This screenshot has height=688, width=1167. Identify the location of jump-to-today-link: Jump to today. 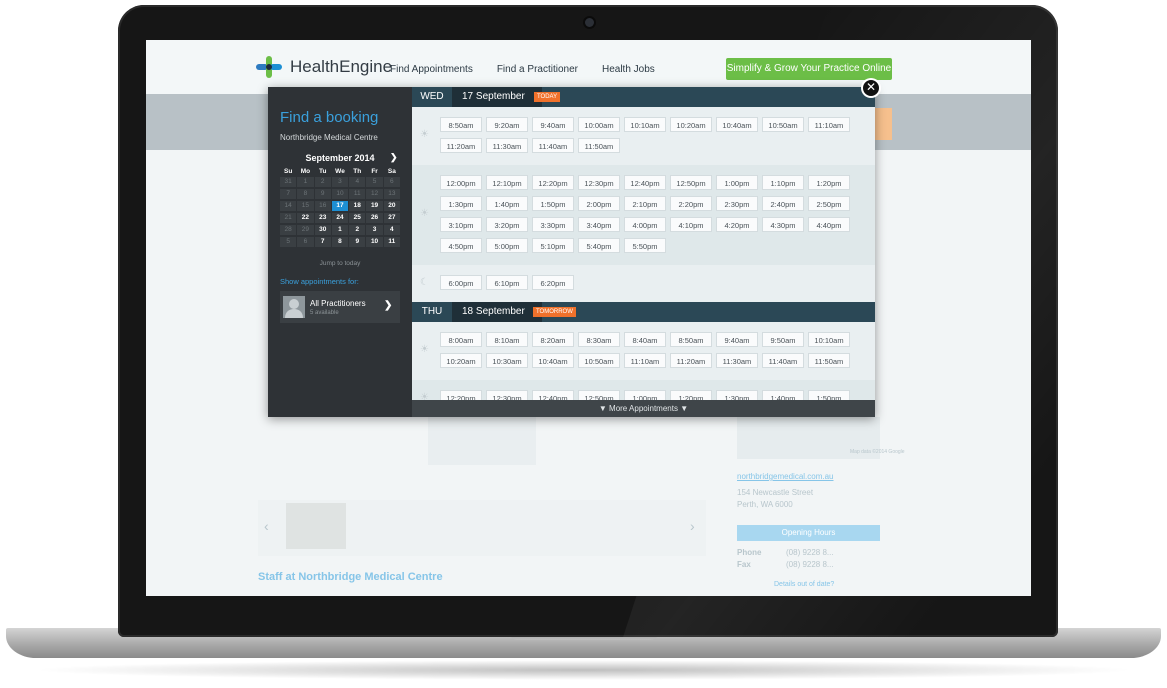
(340, 263).